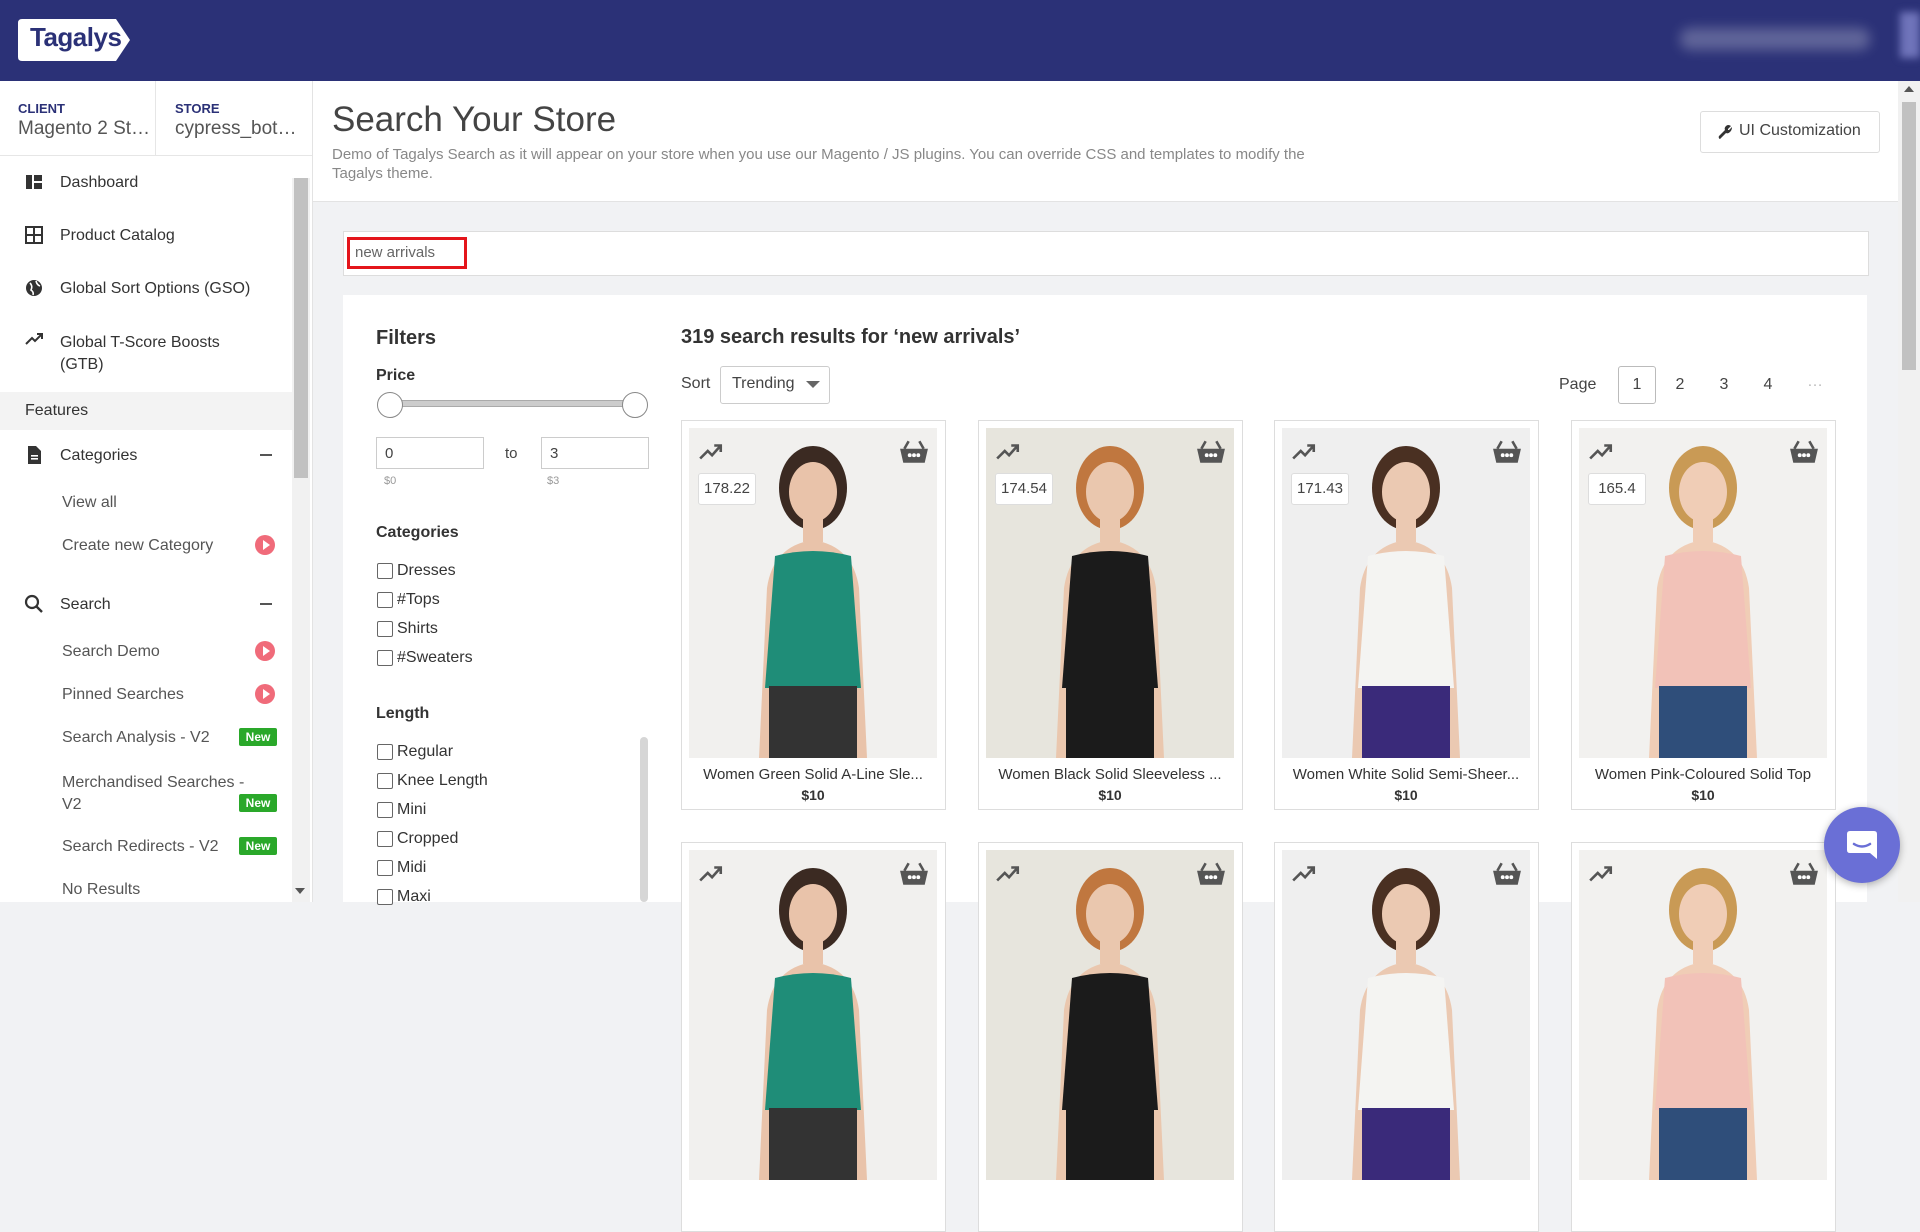  What do you see at coordinates (1768, 385) in the screenshot?
I see `page-4-button: 4` at bounding box center [1768, 385].